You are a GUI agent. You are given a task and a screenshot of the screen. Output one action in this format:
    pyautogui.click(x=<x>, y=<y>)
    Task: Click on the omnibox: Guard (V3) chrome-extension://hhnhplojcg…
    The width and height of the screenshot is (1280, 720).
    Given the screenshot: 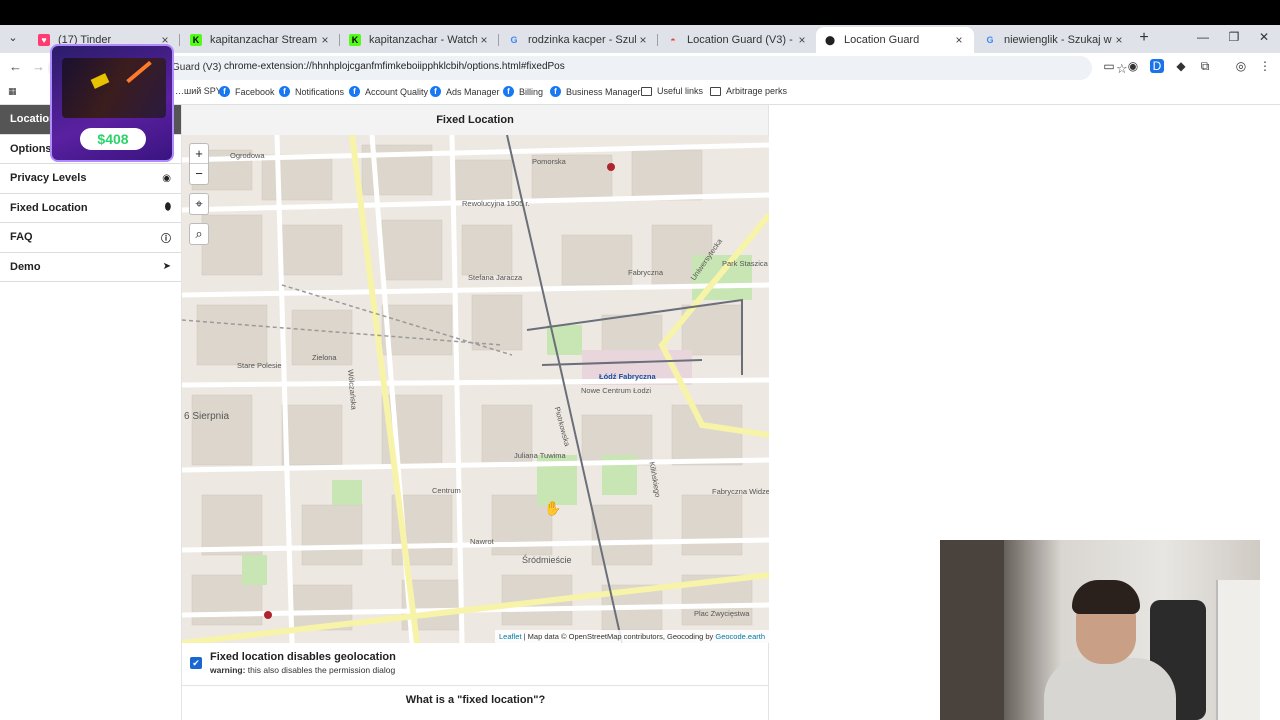 What is the action you would take?
    pyautogui.click(x=588, y=68)
    